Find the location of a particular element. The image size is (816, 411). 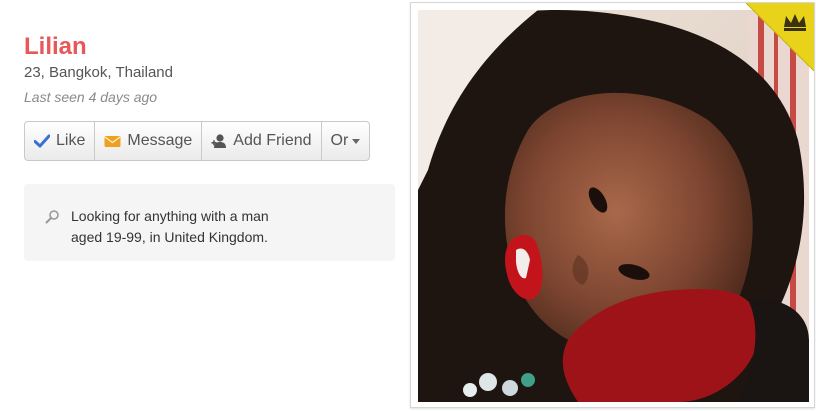

message-button: Message is located at coordinates (149, 141).